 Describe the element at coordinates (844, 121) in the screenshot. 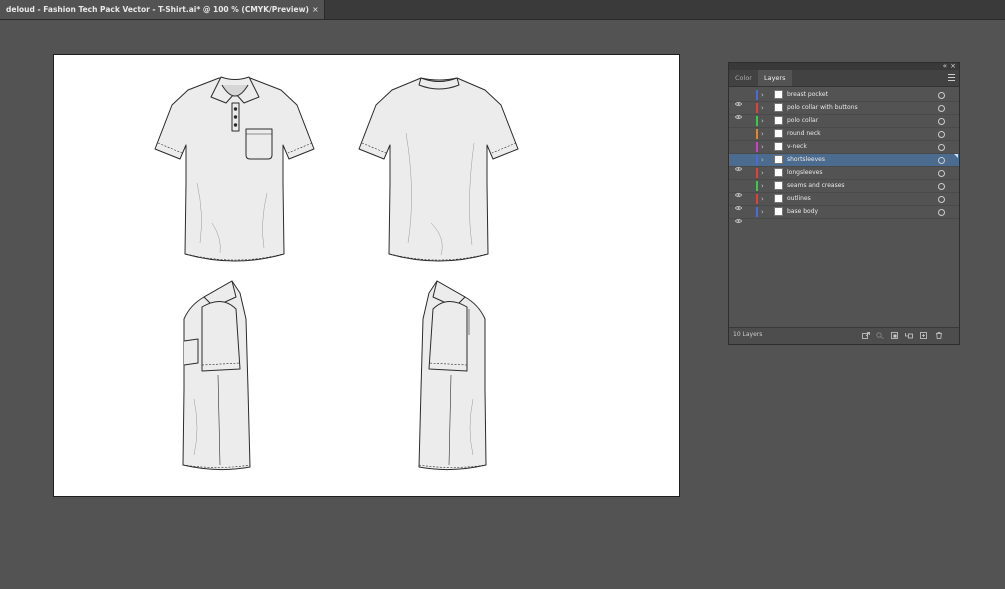

I see `layer-row: › polo collar` at that location.